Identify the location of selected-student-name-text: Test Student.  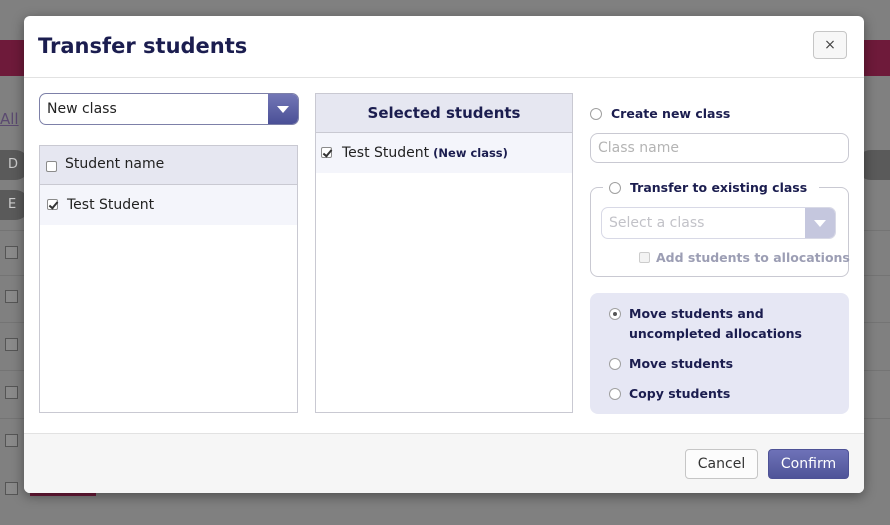
(386, 153).